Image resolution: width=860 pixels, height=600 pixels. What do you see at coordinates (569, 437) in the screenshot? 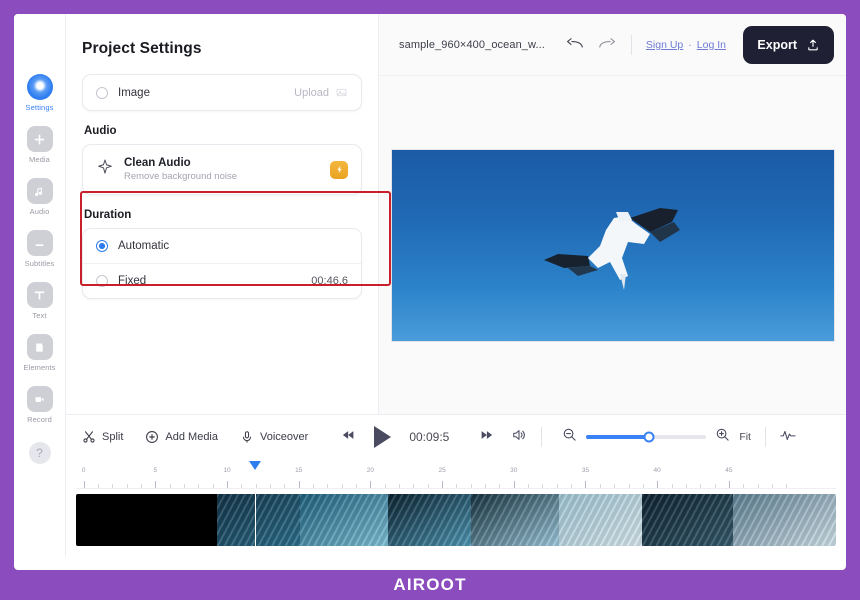
I see `zoom-out-icon` at bounding box center [569, 437].